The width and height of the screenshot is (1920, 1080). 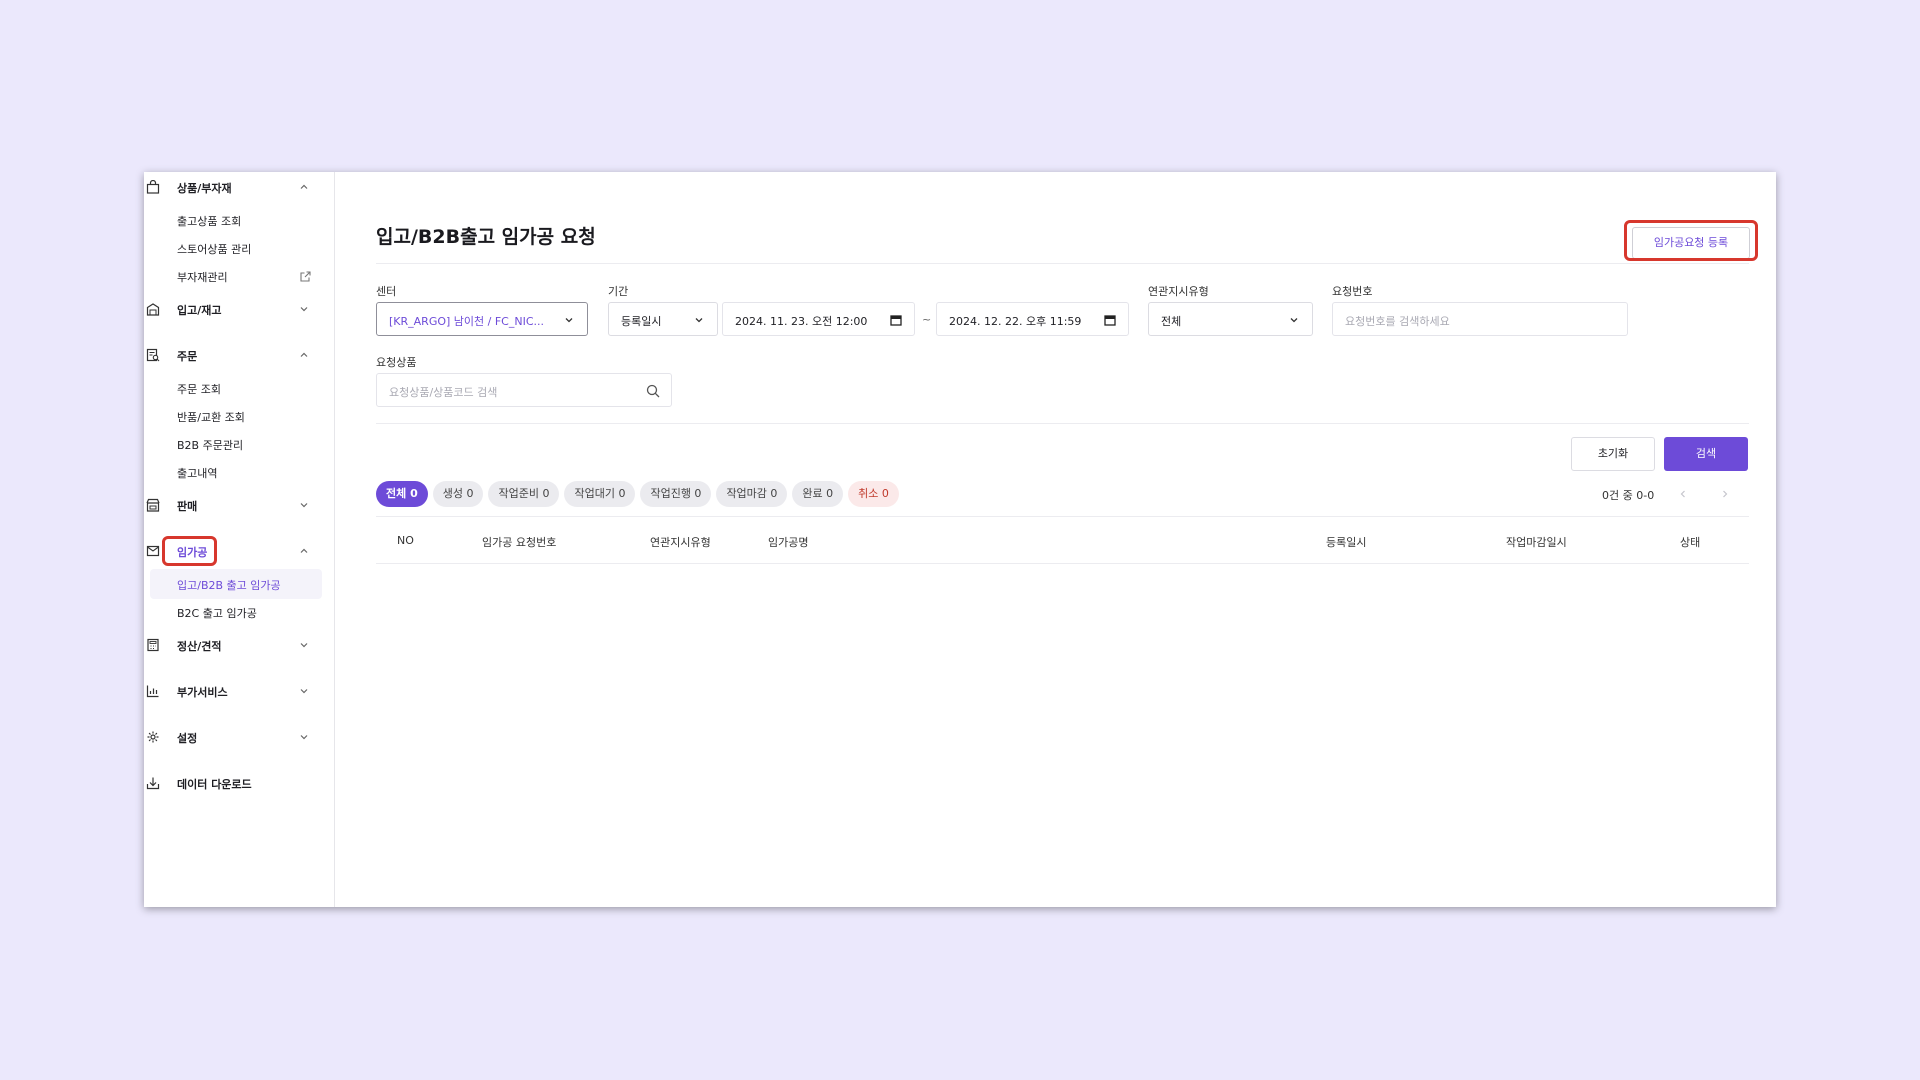 I want to click on search-icon, so click(x=653, y=391).